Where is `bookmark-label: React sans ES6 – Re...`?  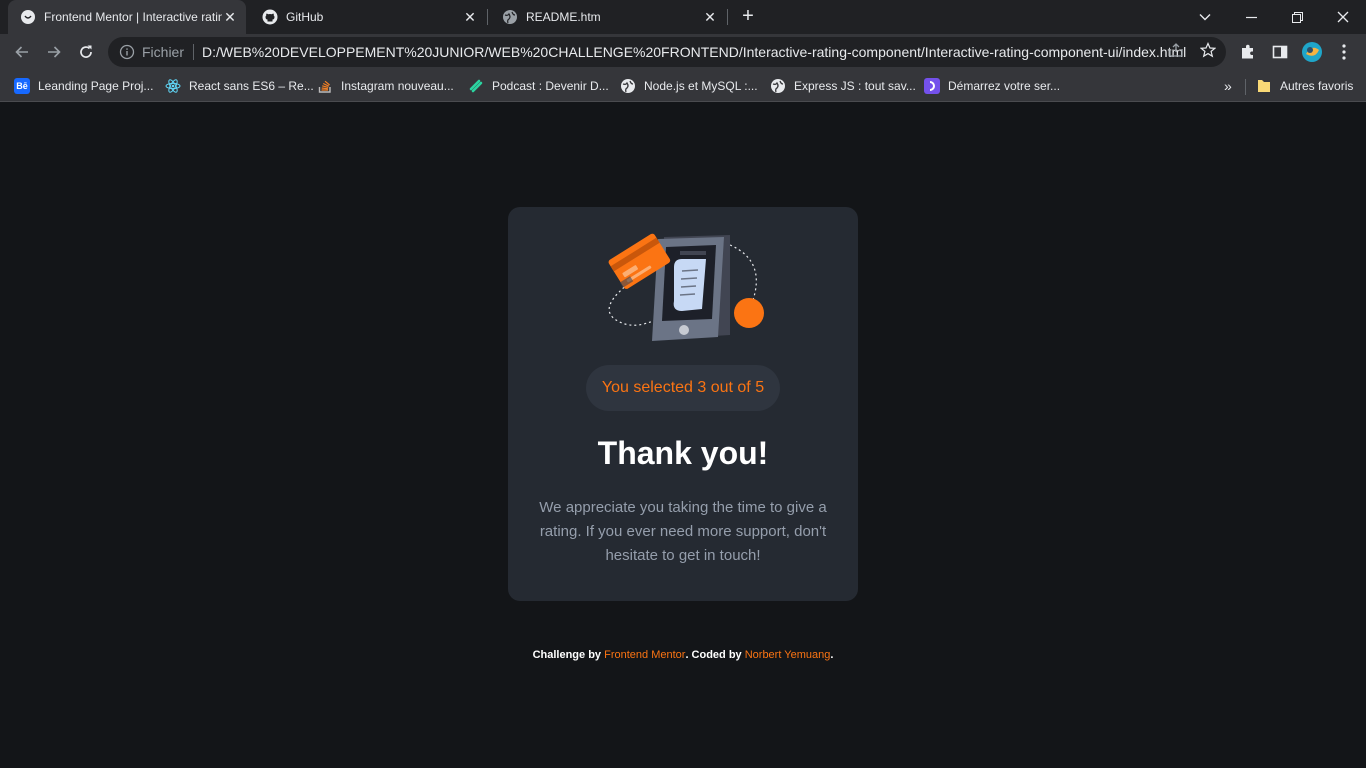
bookmark-label: React sans ES6 – Re... is located at coordinates (251, 86).